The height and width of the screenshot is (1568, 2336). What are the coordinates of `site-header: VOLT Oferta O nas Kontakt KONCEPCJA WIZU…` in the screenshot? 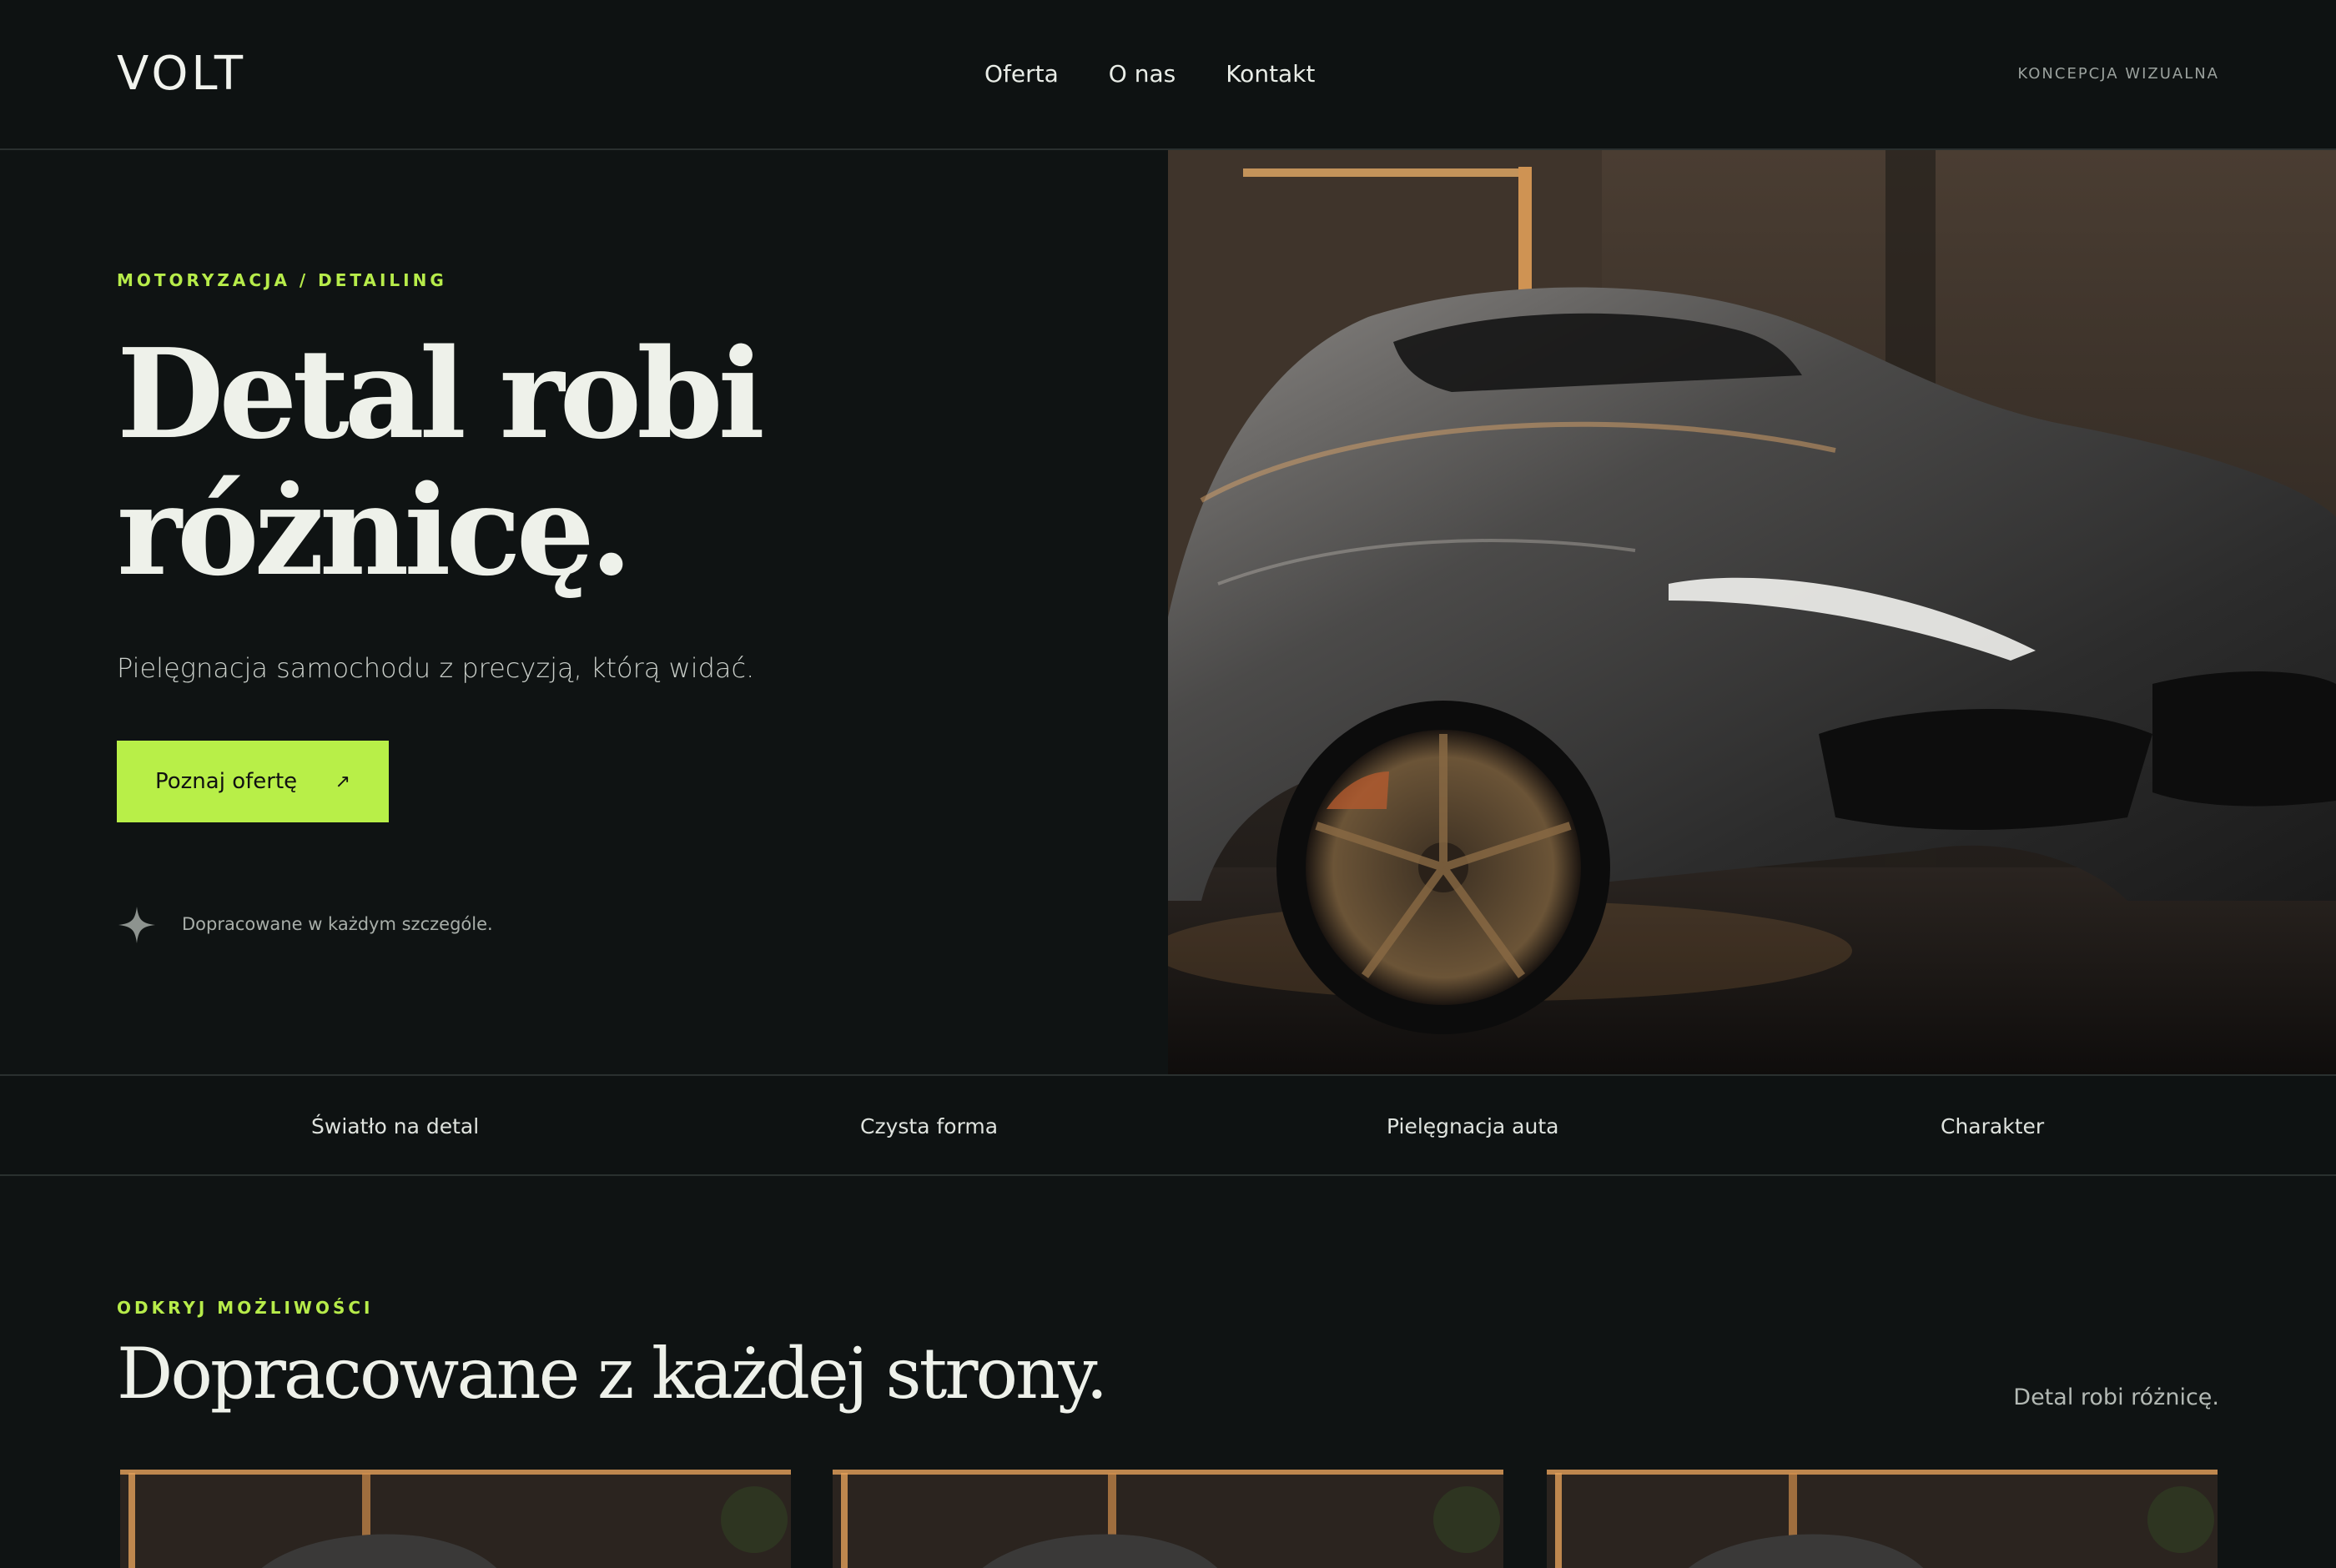 It's located at (1168, 75).